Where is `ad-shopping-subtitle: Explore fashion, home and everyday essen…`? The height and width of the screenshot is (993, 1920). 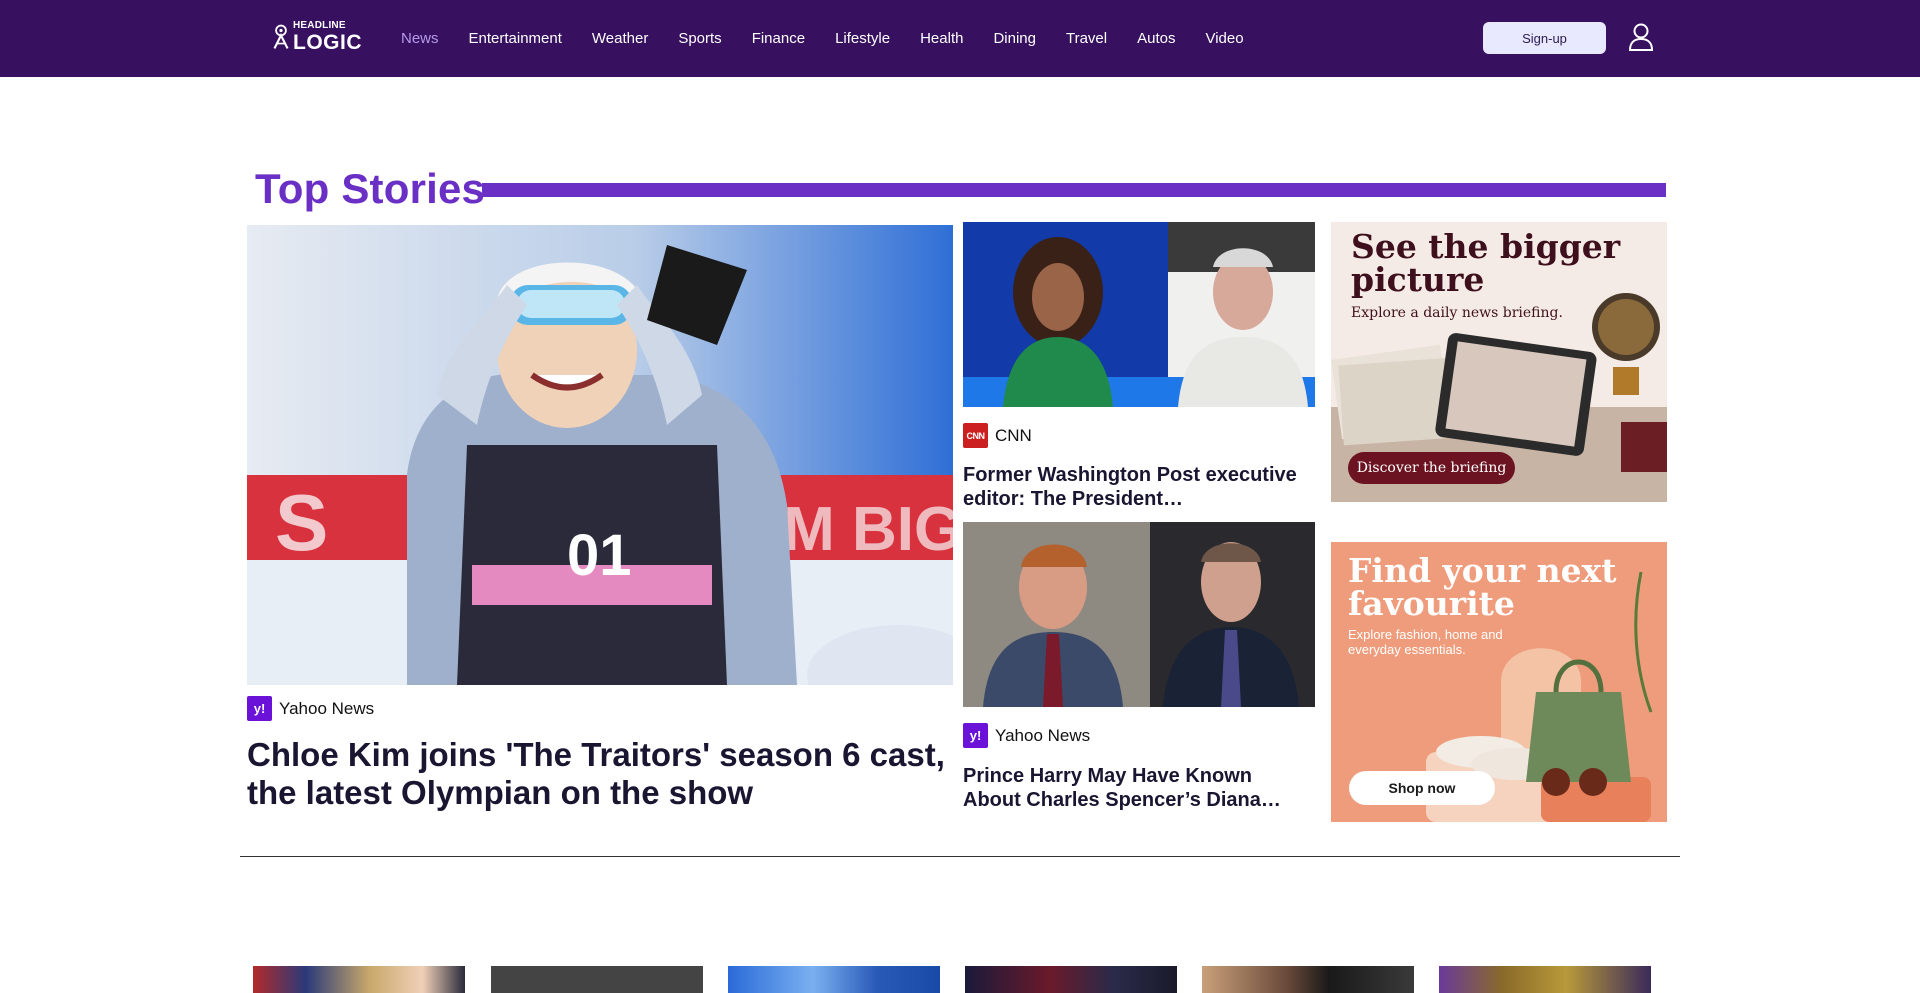
ad-shopping-subtitle: Explore fashion, home and everyday essen… is located at coordinates (1425, 642).